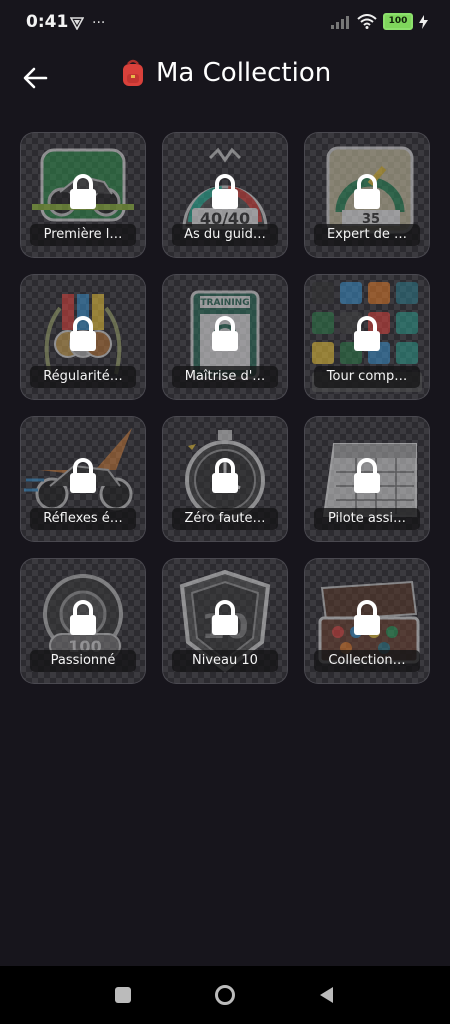 This screenshot has width=450, height=1024. I want to click on badge-card: 100 Passionné, so click(83, 621).